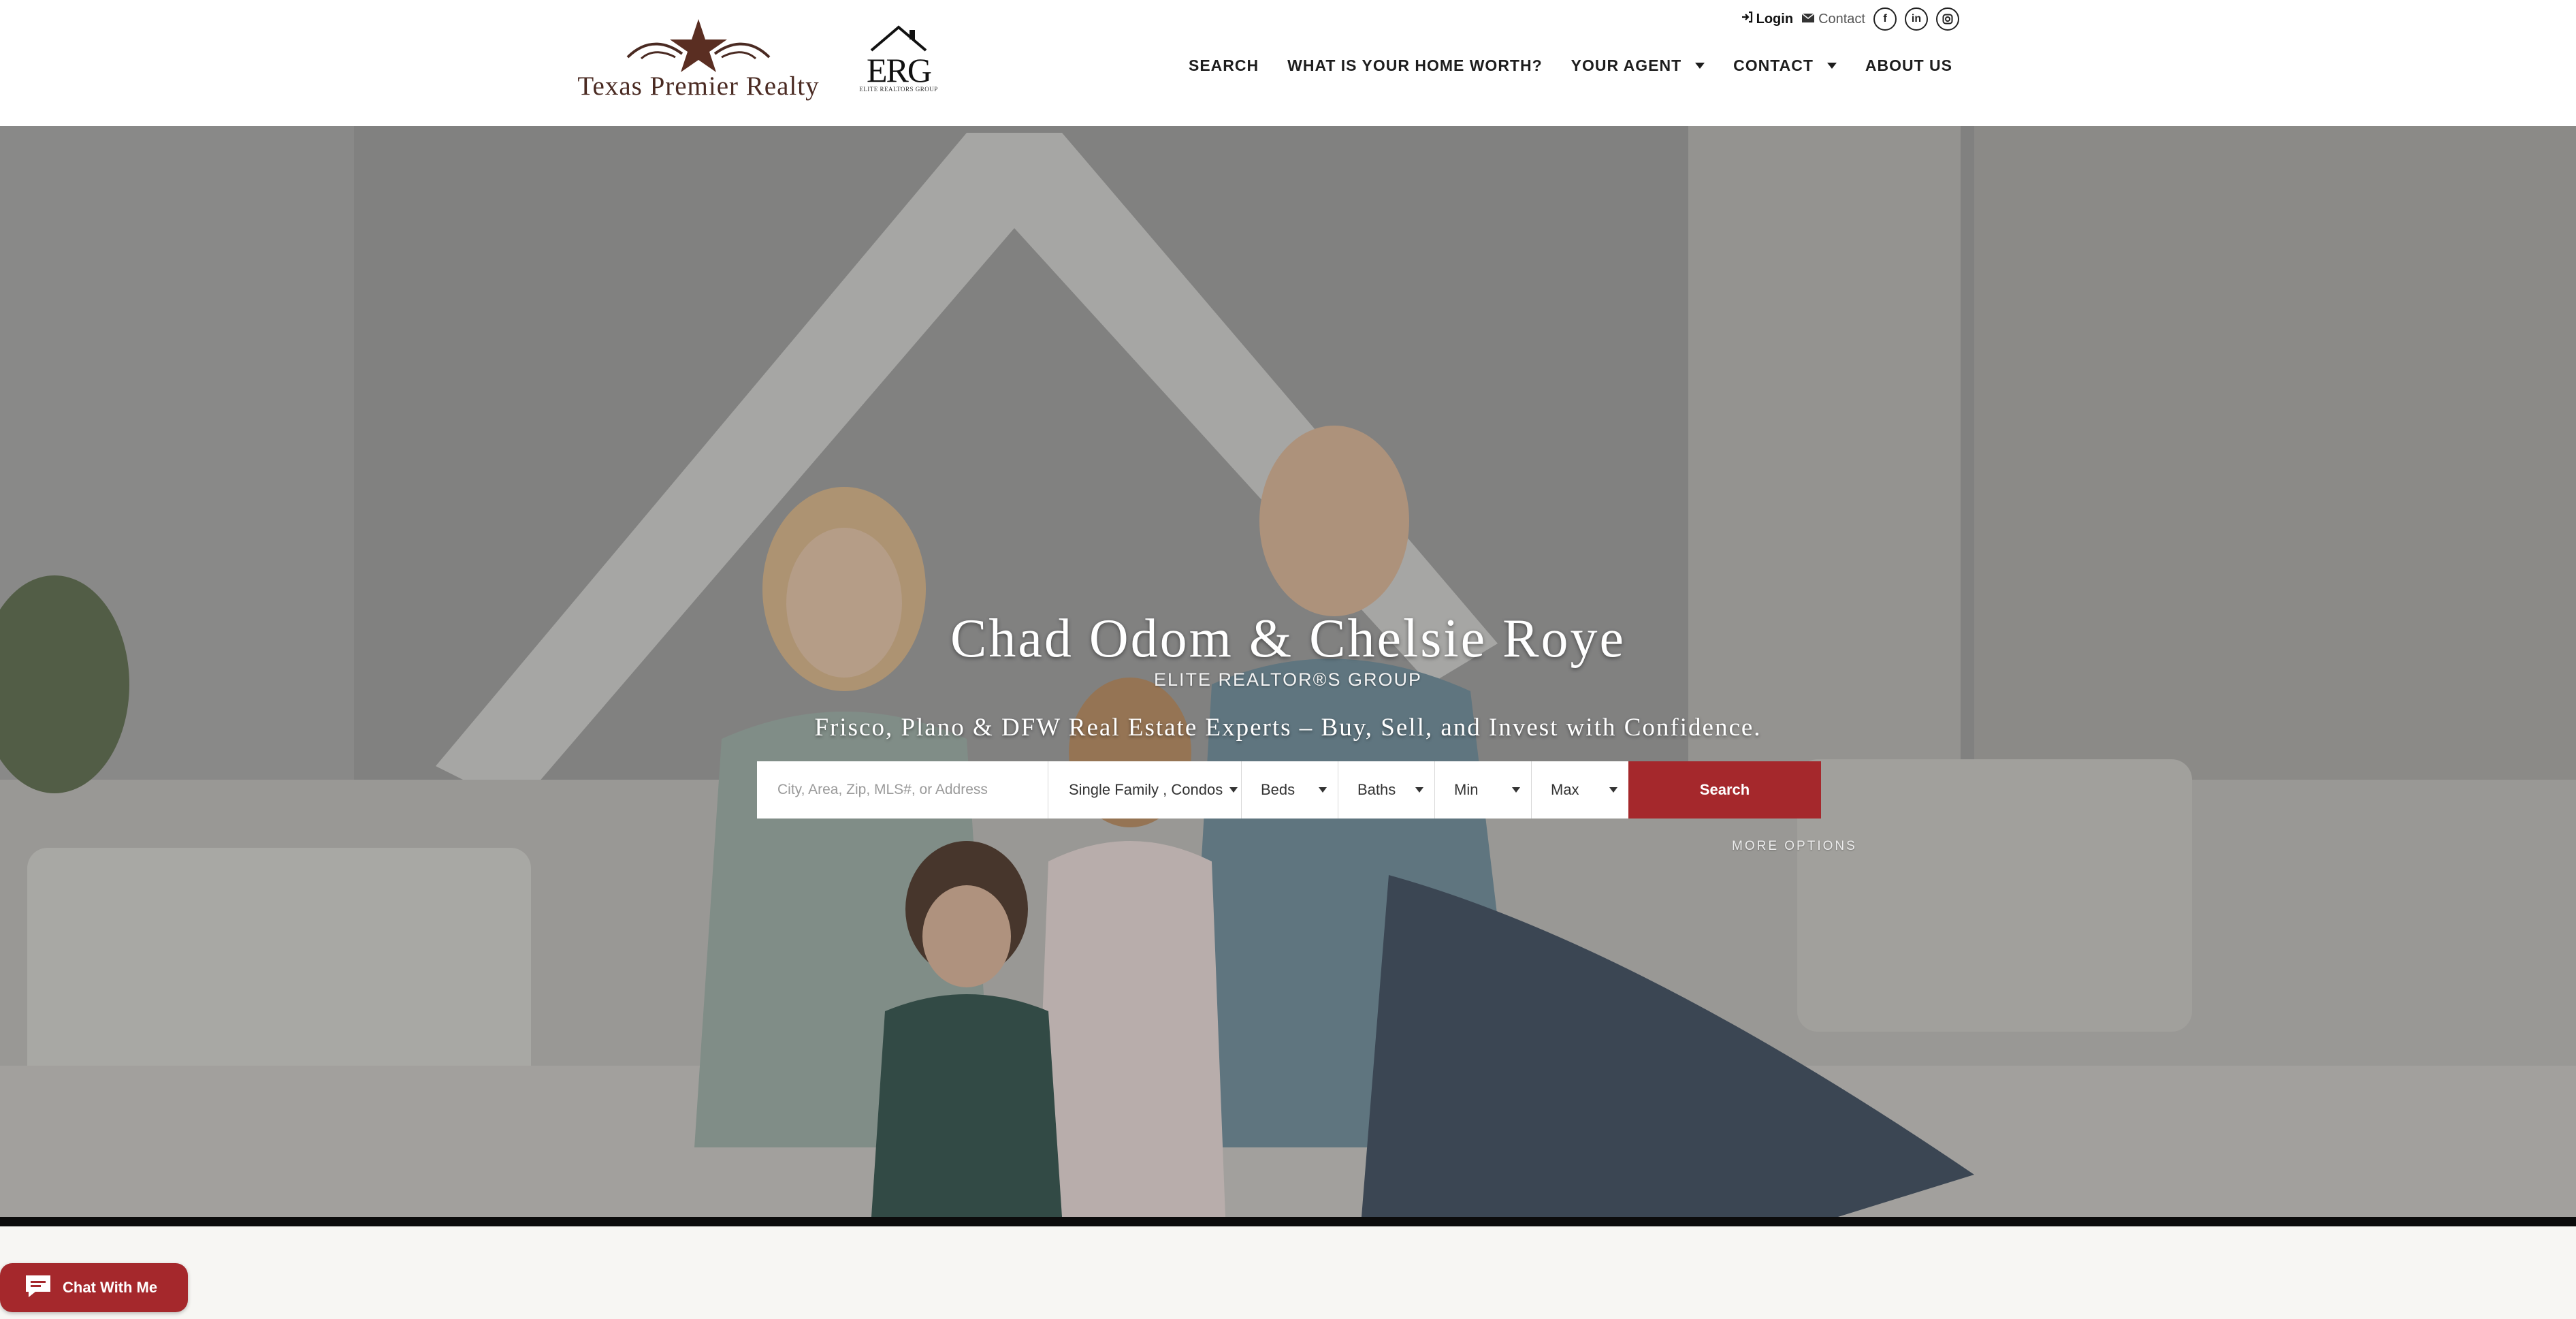  What do you see at coordinates (1288, 1272) in the screenshot?
I see `content-area` at bounding box center [1288, 1272].